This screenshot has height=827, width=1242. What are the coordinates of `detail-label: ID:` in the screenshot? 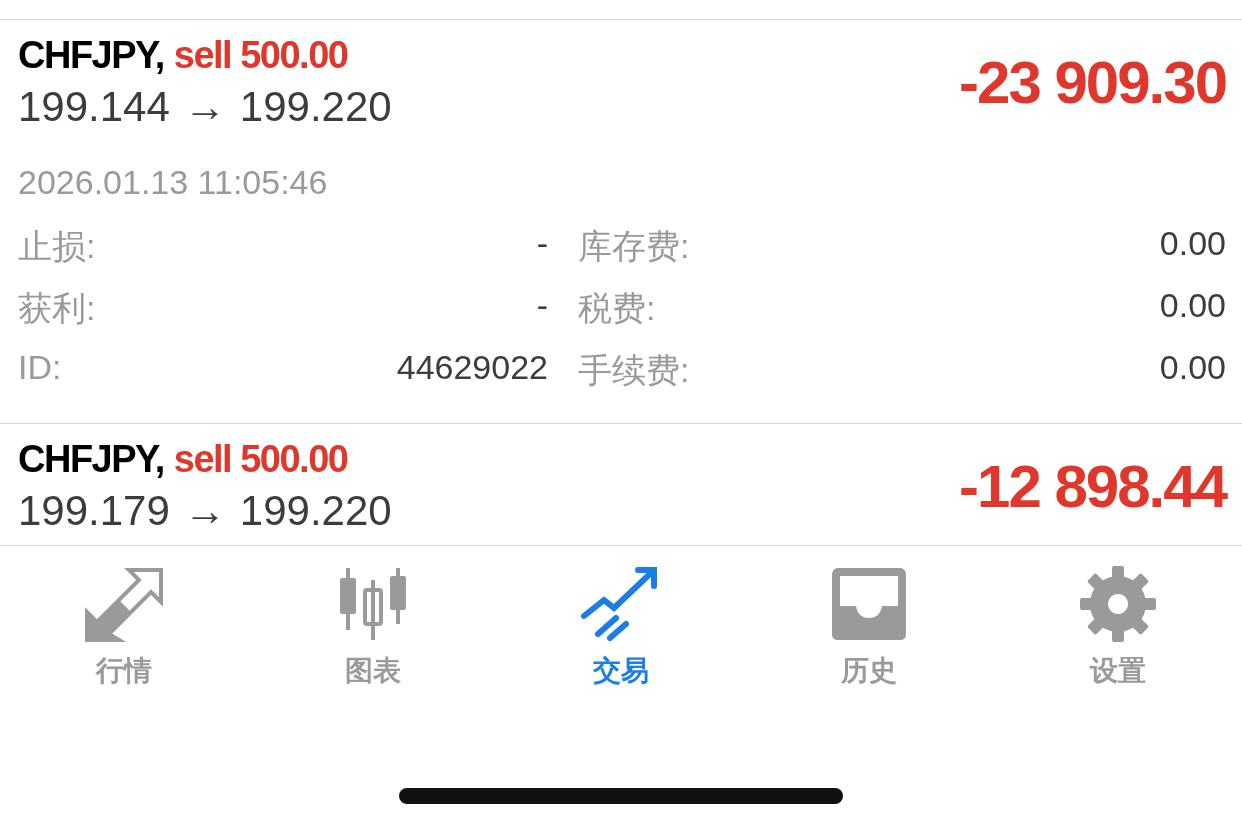 It's located at (40, 368).